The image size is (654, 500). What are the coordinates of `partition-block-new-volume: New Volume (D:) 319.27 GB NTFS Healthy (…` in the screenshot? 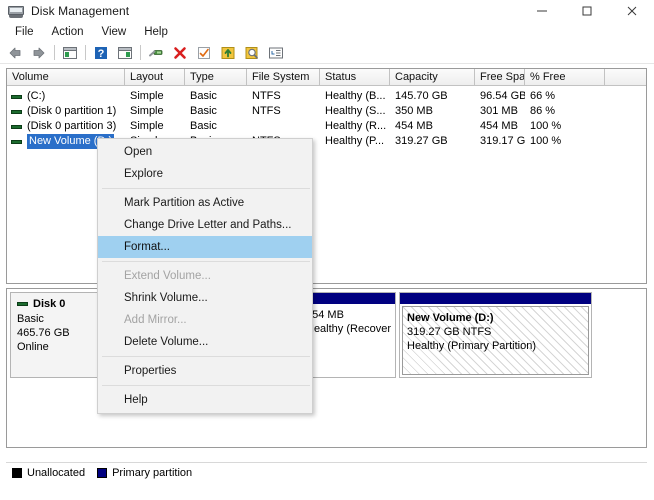 It's located at (495, 335).